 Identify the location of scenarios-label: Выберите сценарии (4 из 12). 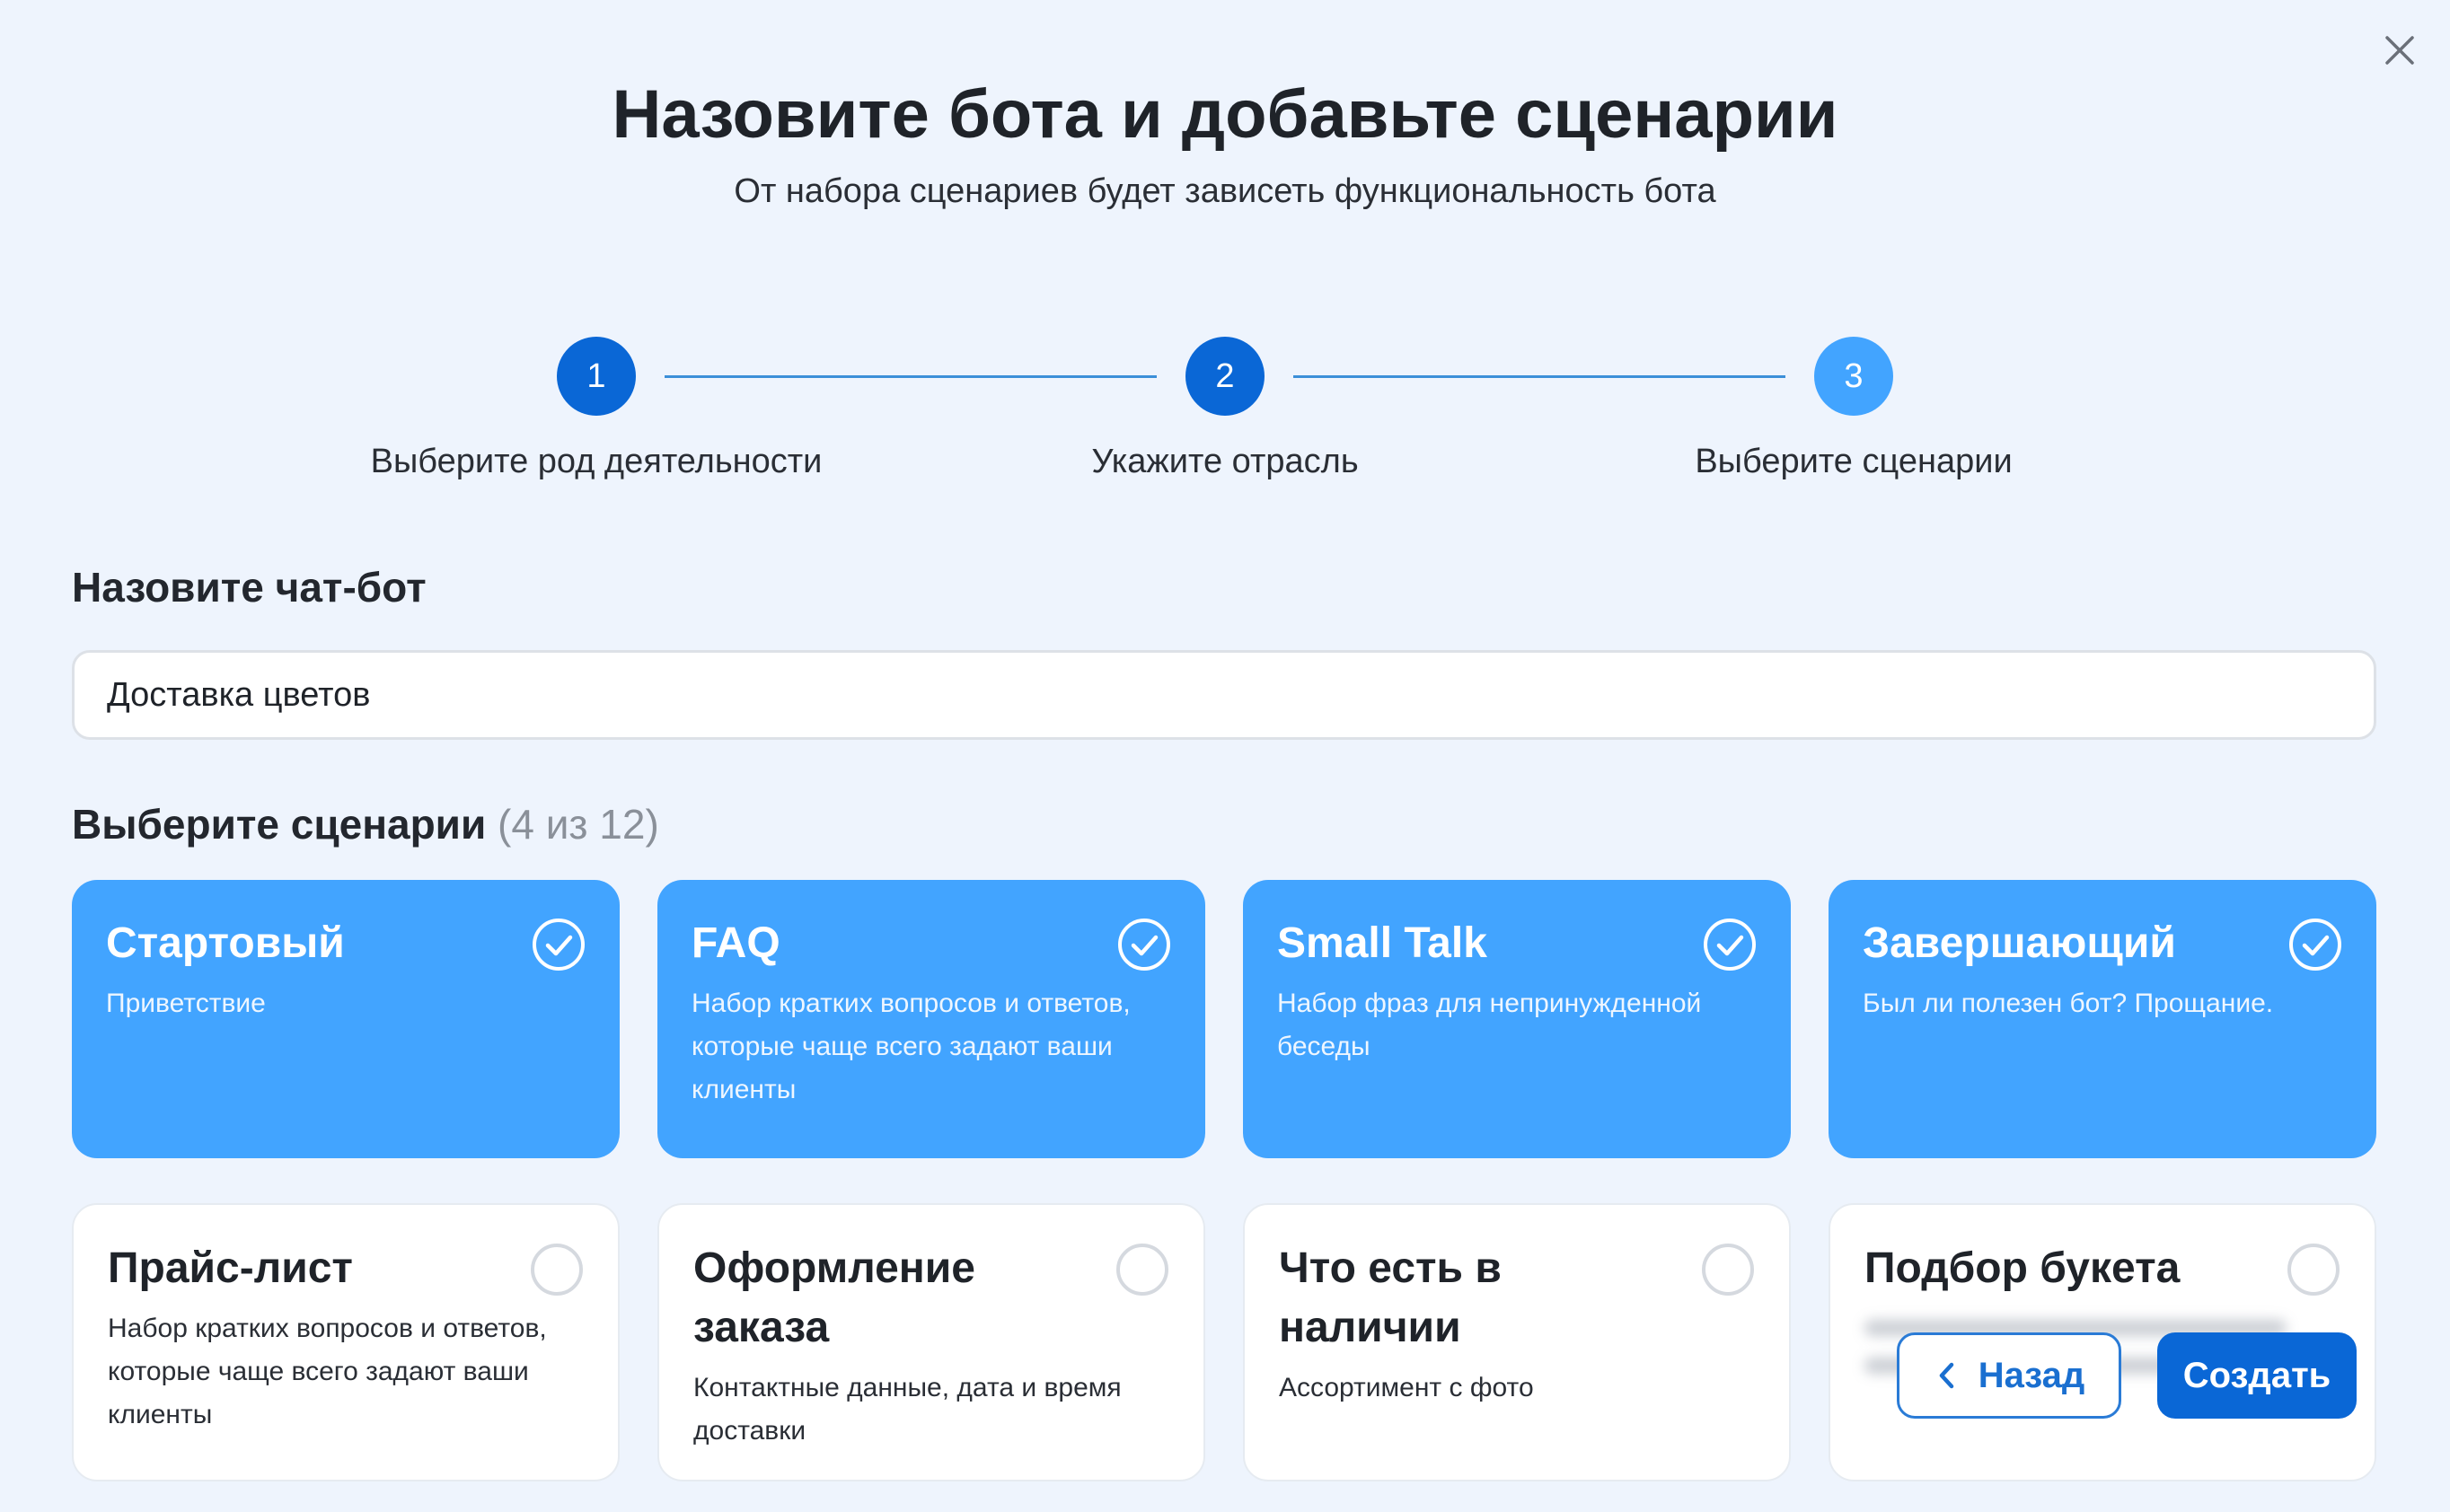
(365, 824).